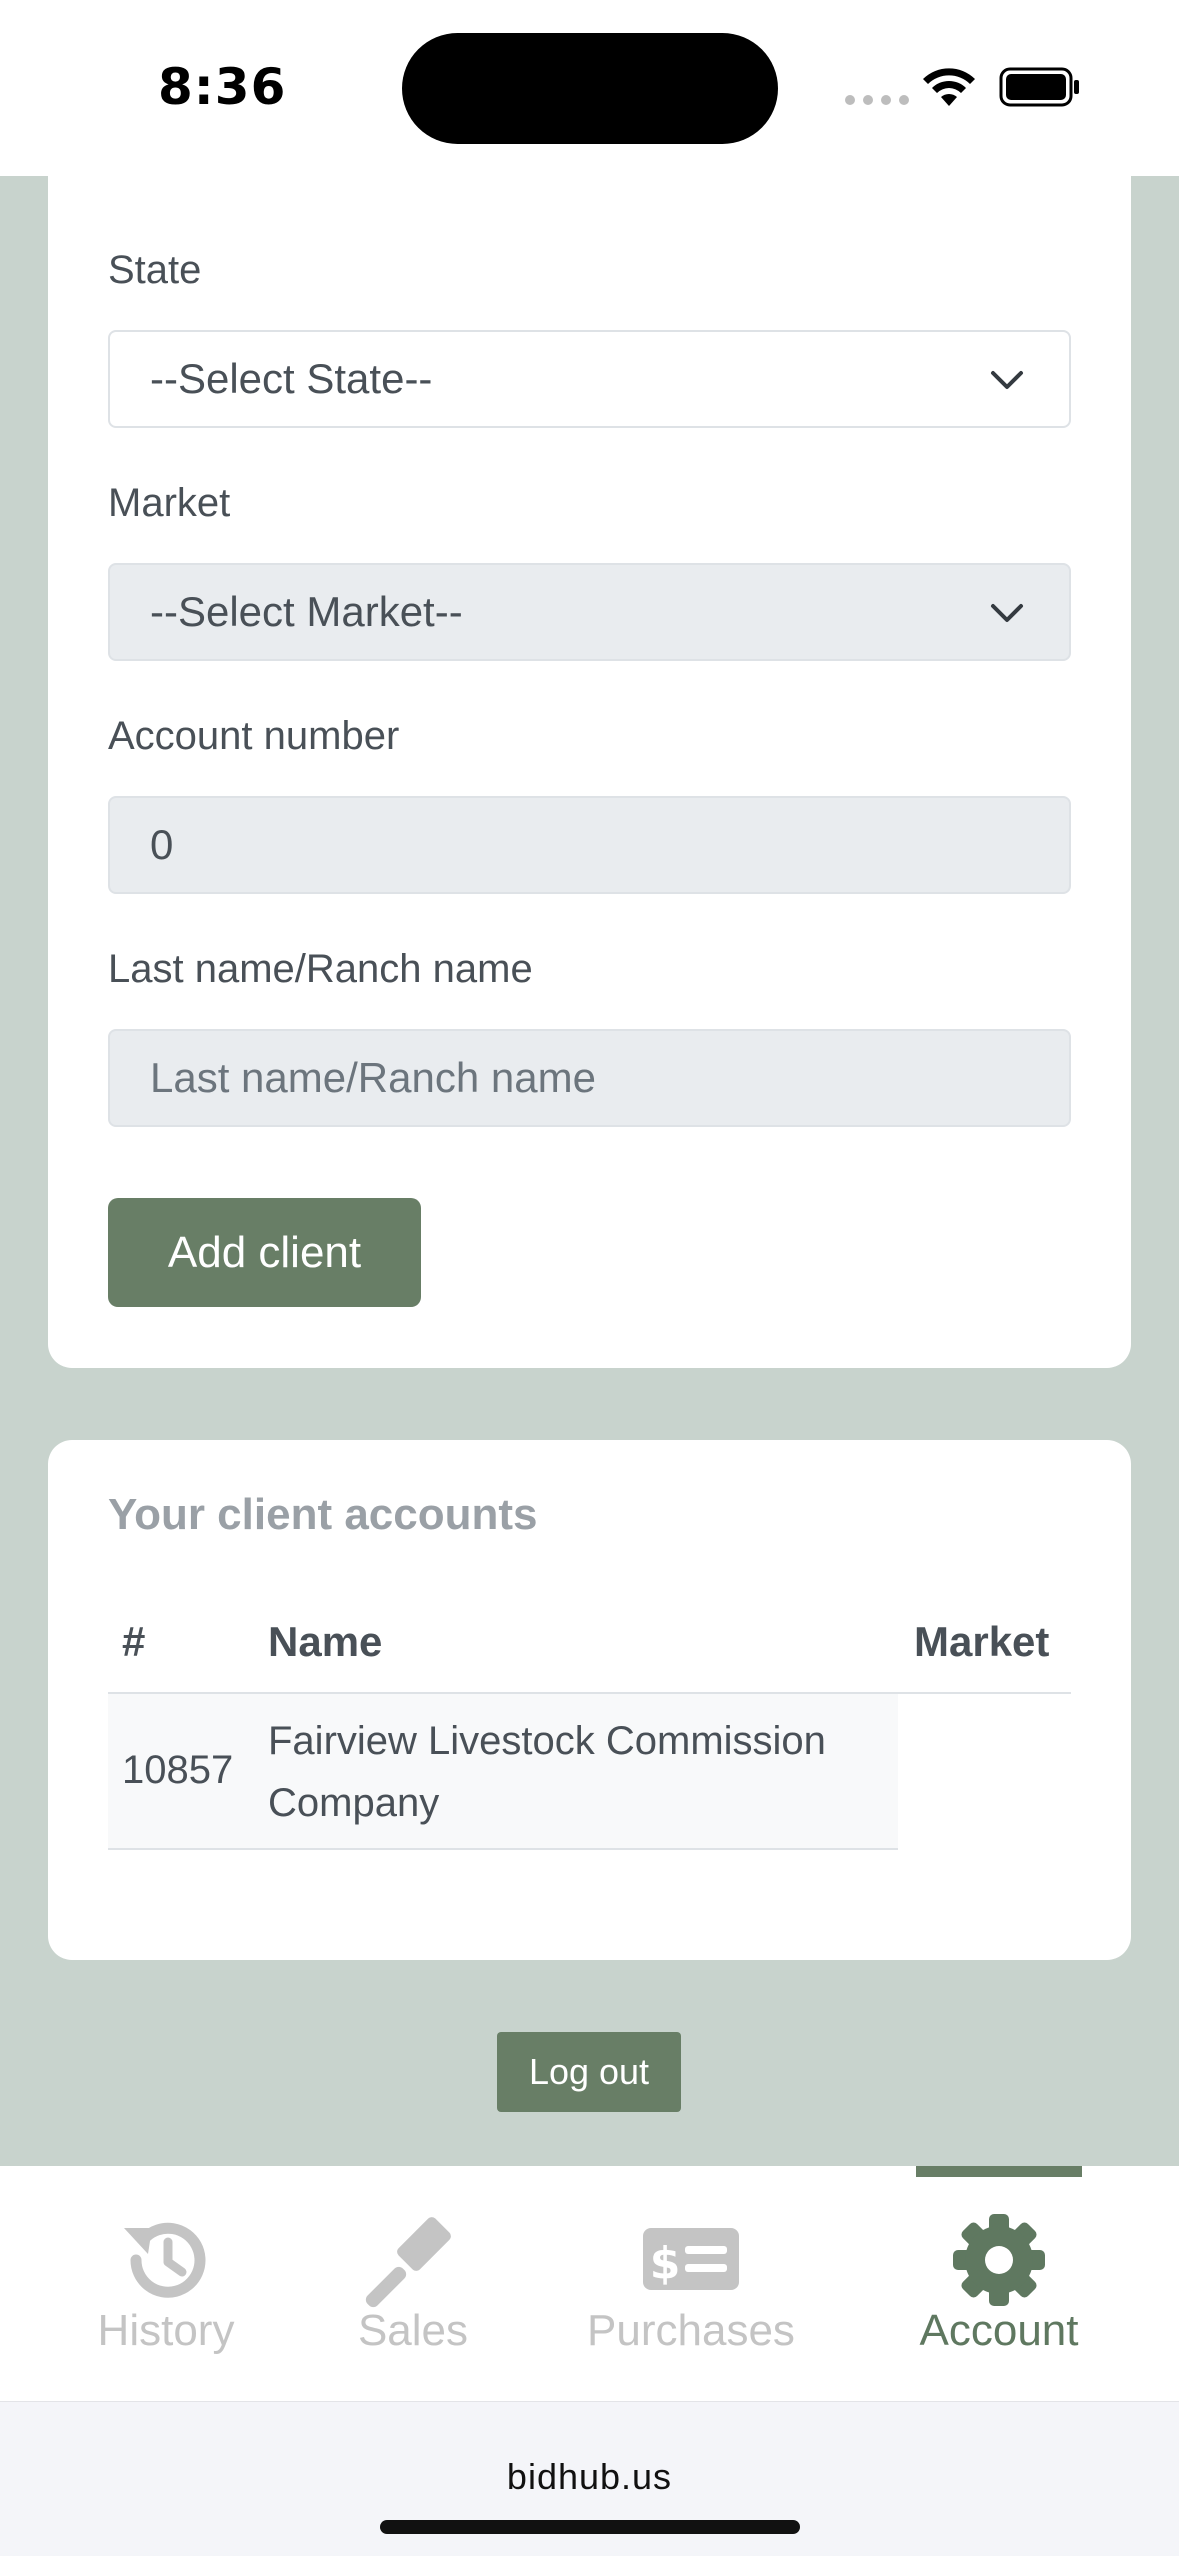  Describe the element at coordinates (134, 1641) in the screenshot. I see `column-header-number: #` at that location.